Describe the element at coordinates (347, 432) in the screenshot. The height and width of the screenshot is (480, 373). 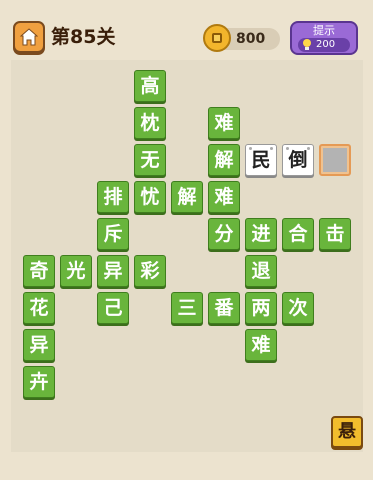
I see `hang-button: 悬` at that location.